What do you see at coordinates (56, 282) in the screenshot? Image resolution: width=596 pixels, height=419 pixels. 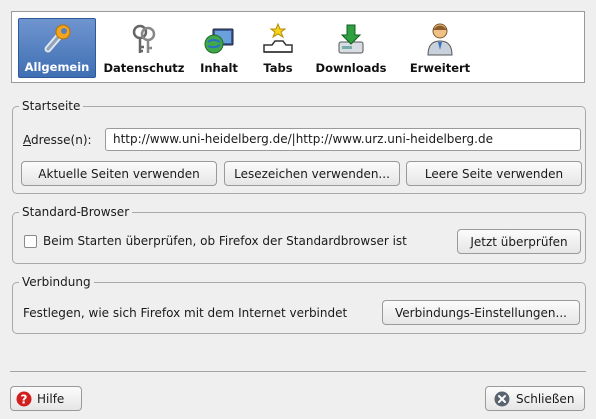 I see `group-title: Verbindung` at bounding box center [56, 282].